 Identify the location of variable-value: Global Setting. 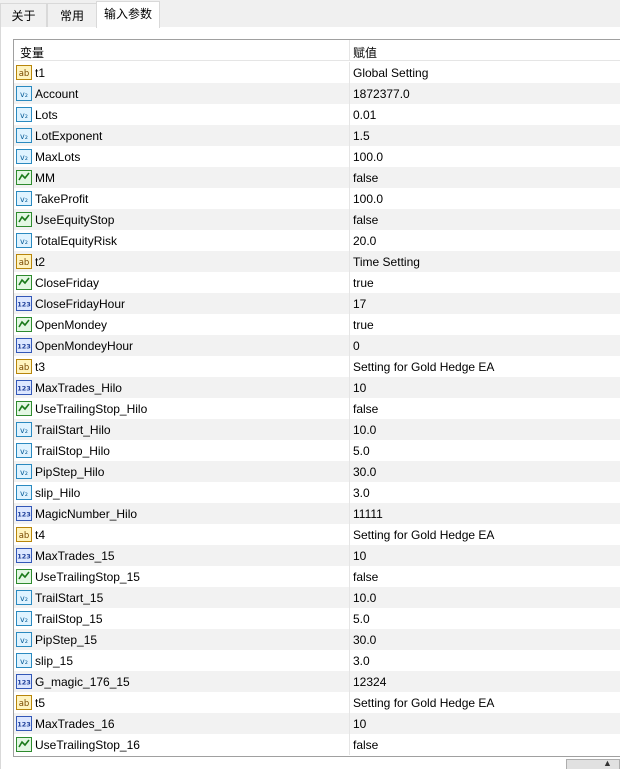
(390, 73).